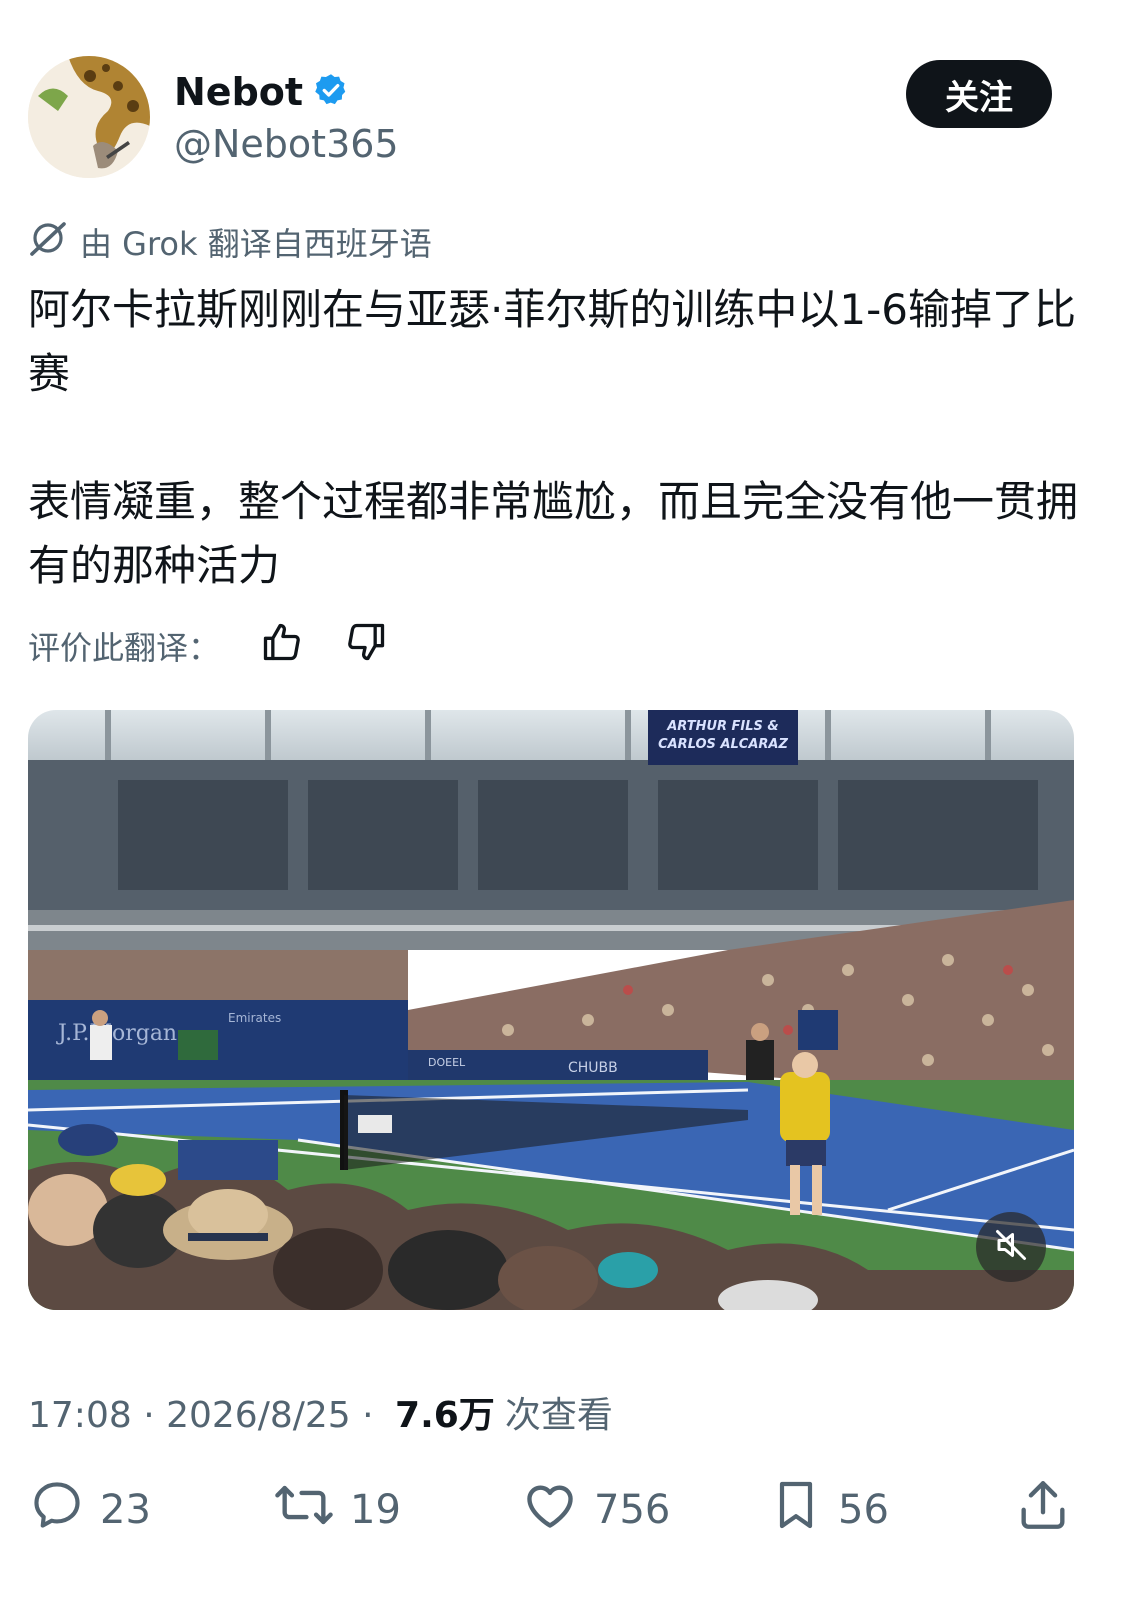  I want to click on reply-count: 23, so click(125, 1510).